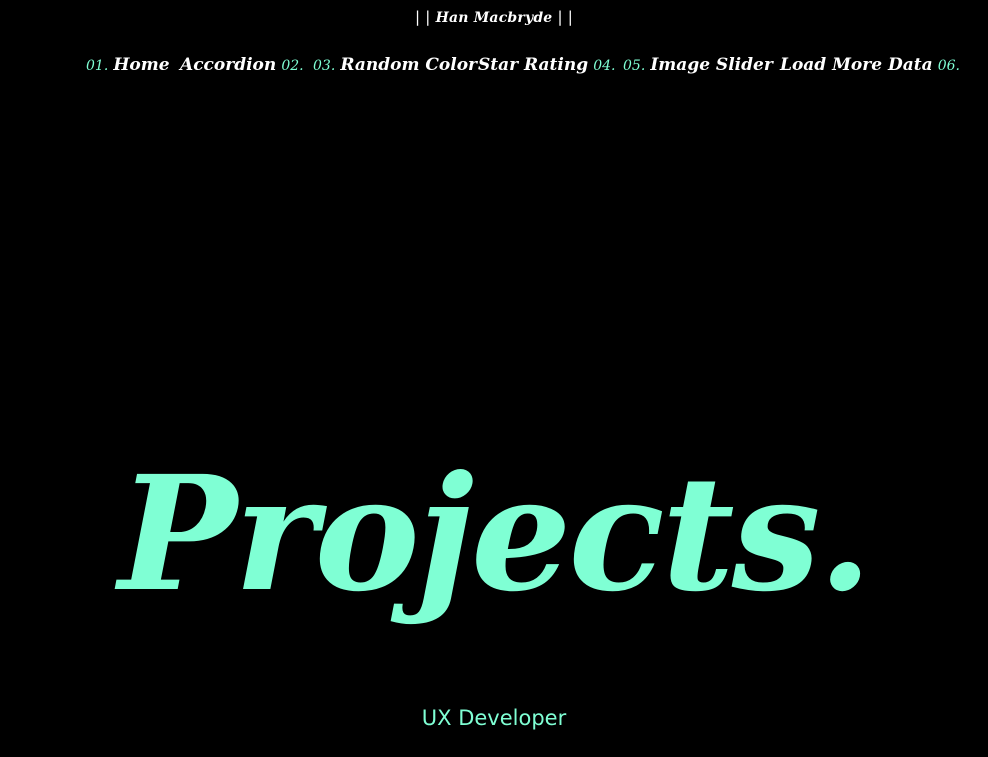 This screenshot has width=988, height=757. I want to click on hero-subtitle: UX Developer, so click(494, 718).